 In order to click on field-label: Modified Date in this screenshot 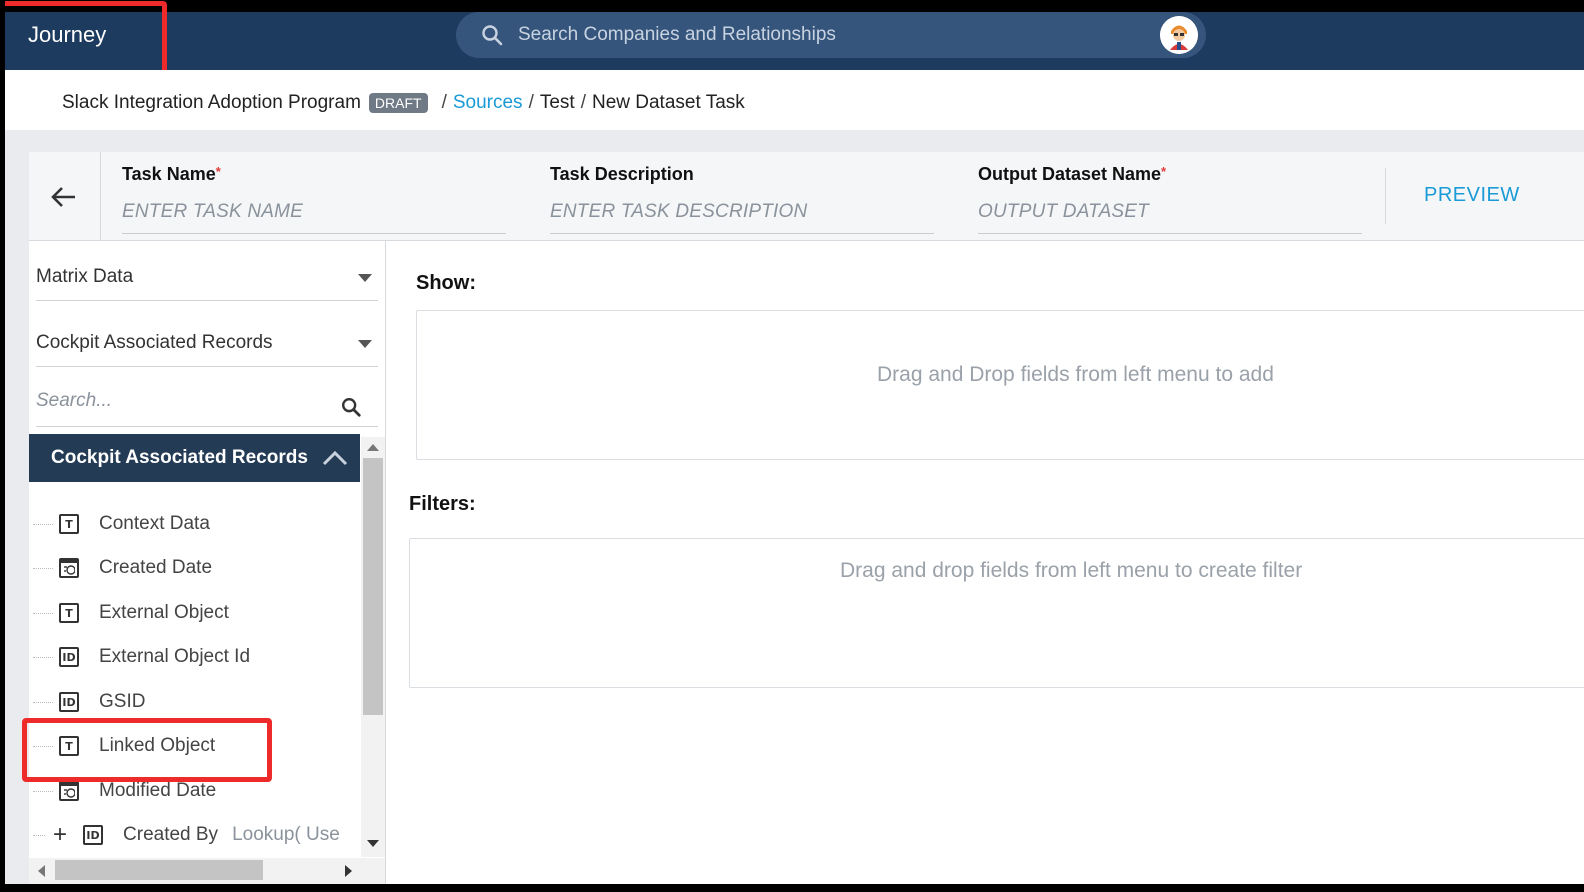, I will do `click(158, 790)`.